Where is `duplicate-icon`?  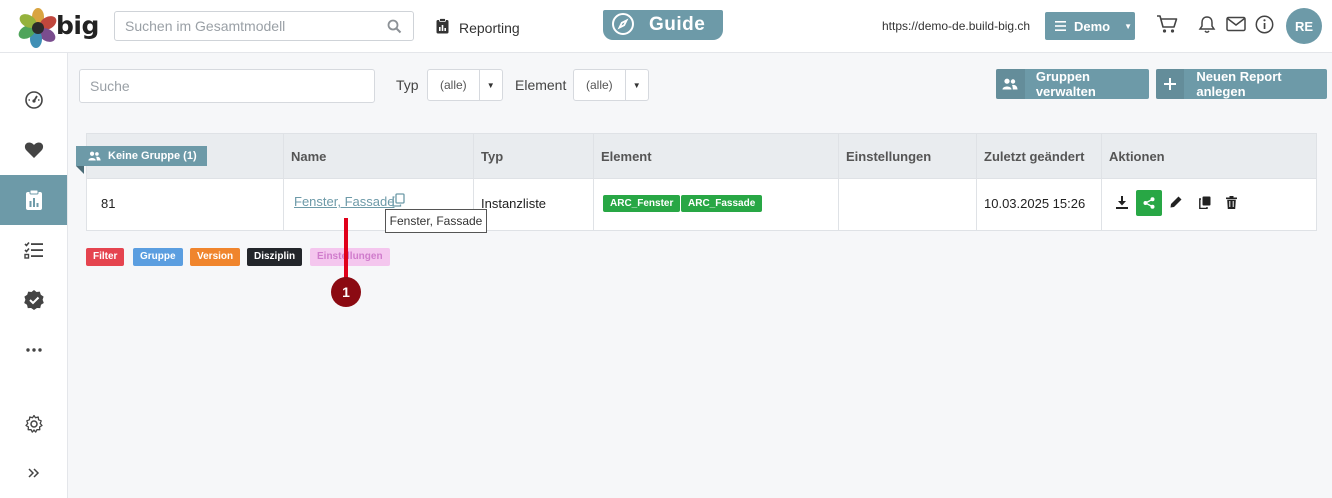 duplicate-icon is located at coordinates (1205, 204).